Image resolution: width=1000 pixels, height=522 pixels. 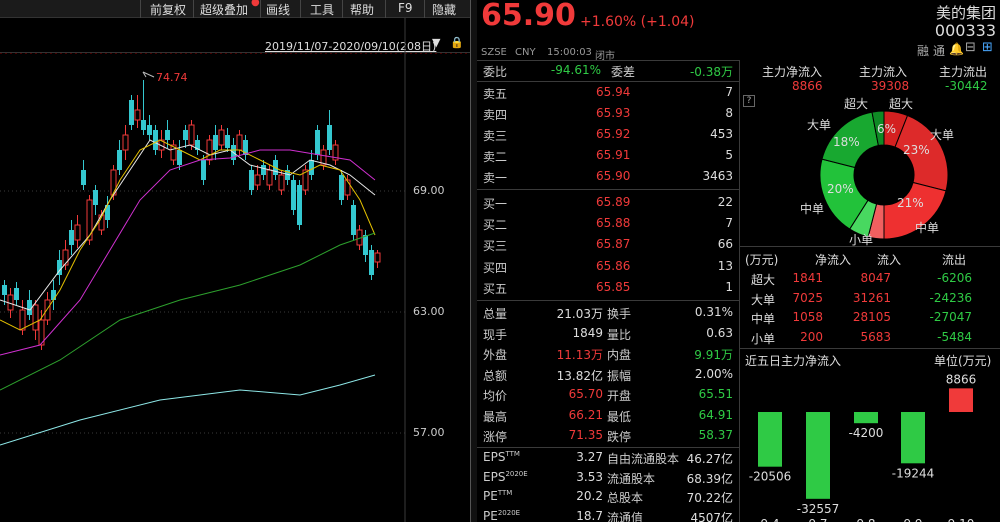 I want to click on fund-value: 20.2, so click(x=589, y=496).